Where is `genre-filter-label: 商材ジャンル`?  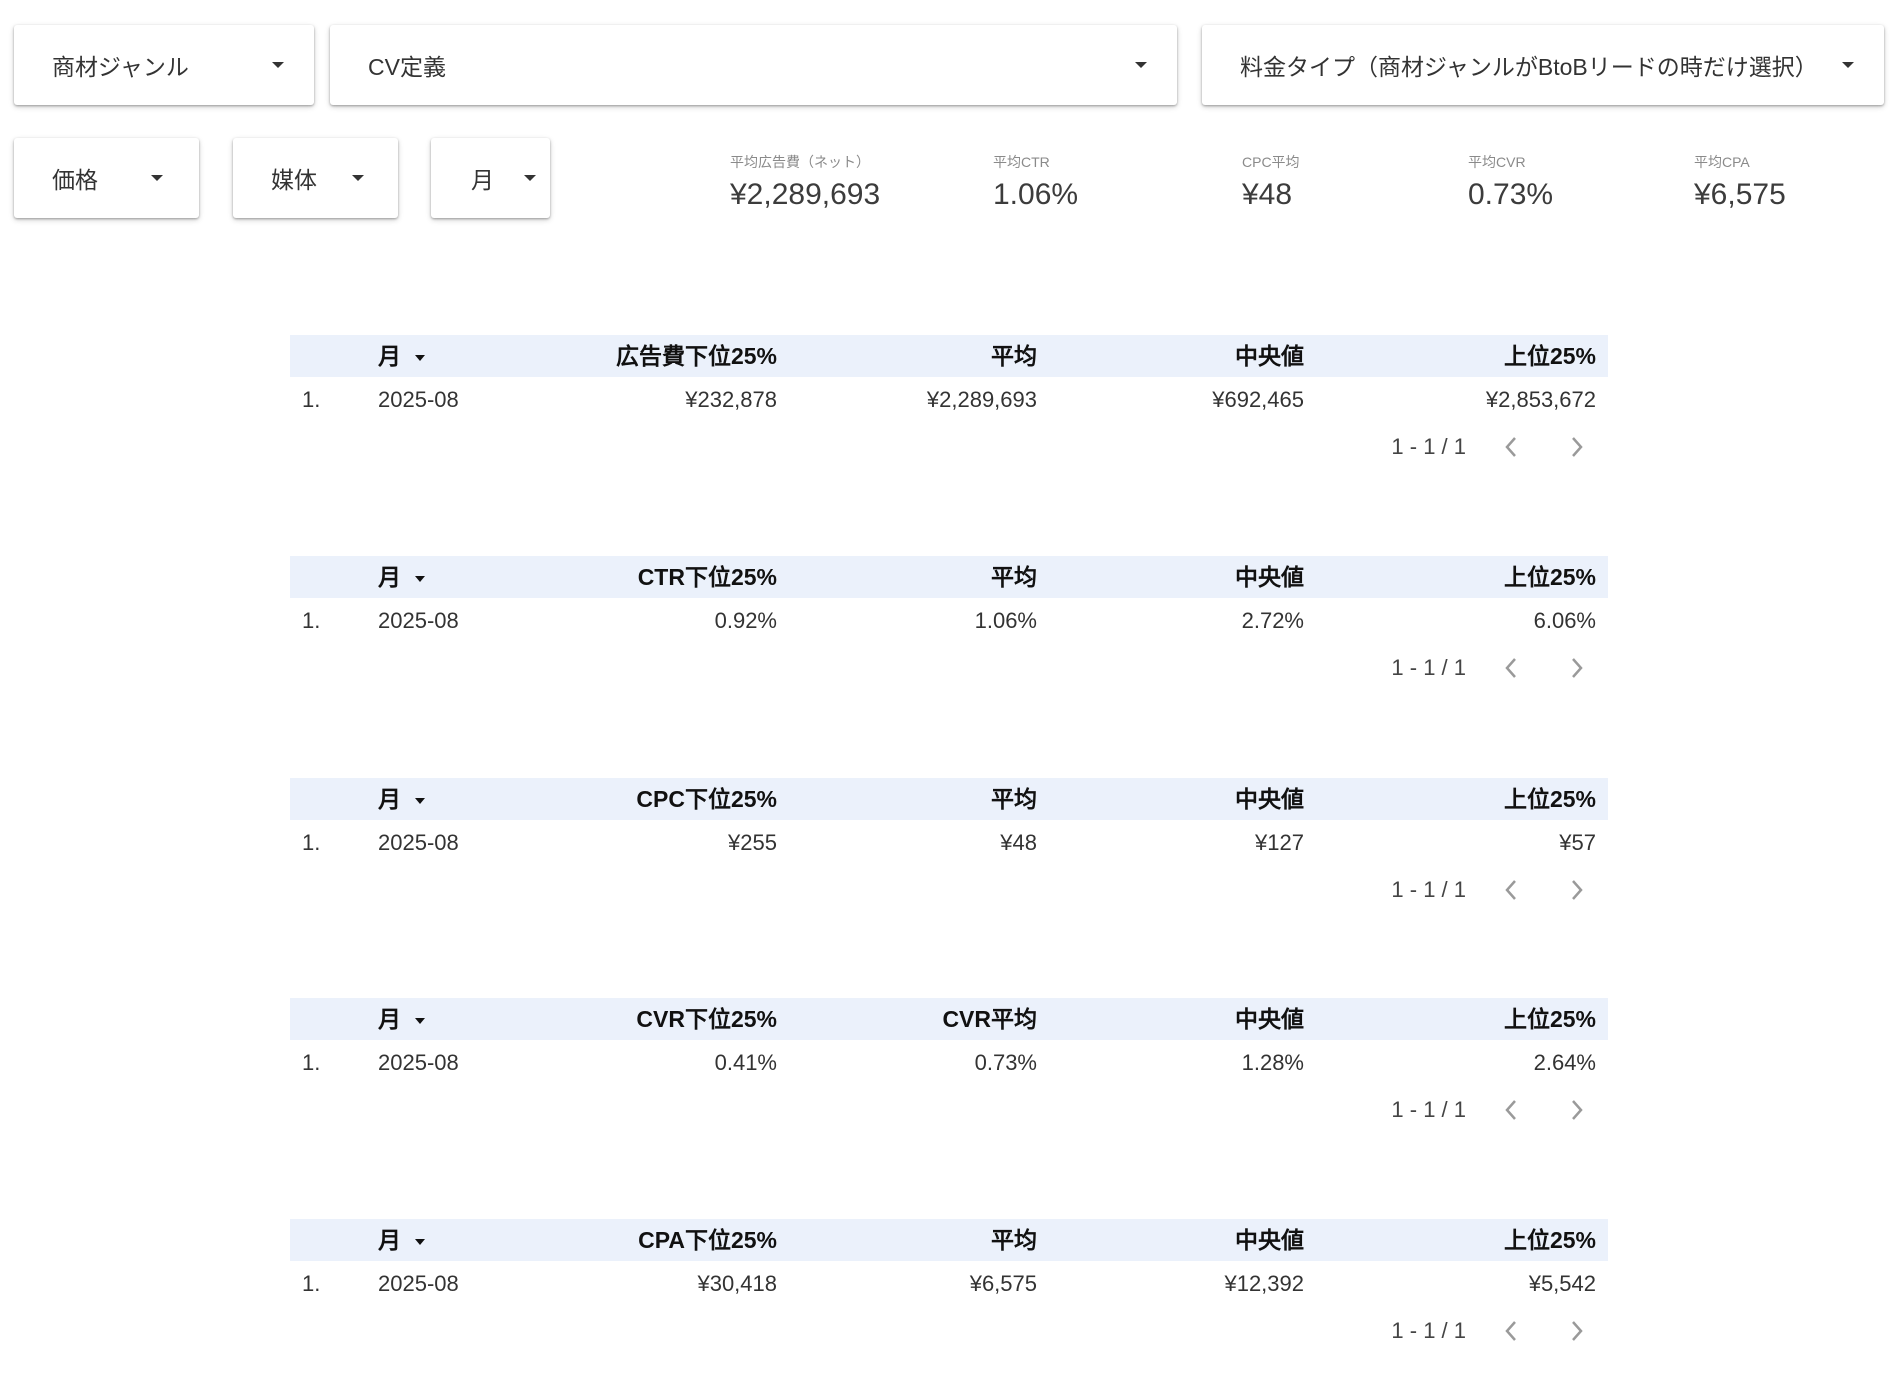
genre-filter-label: 商材ジャンル is located at coordinates (120, 67).